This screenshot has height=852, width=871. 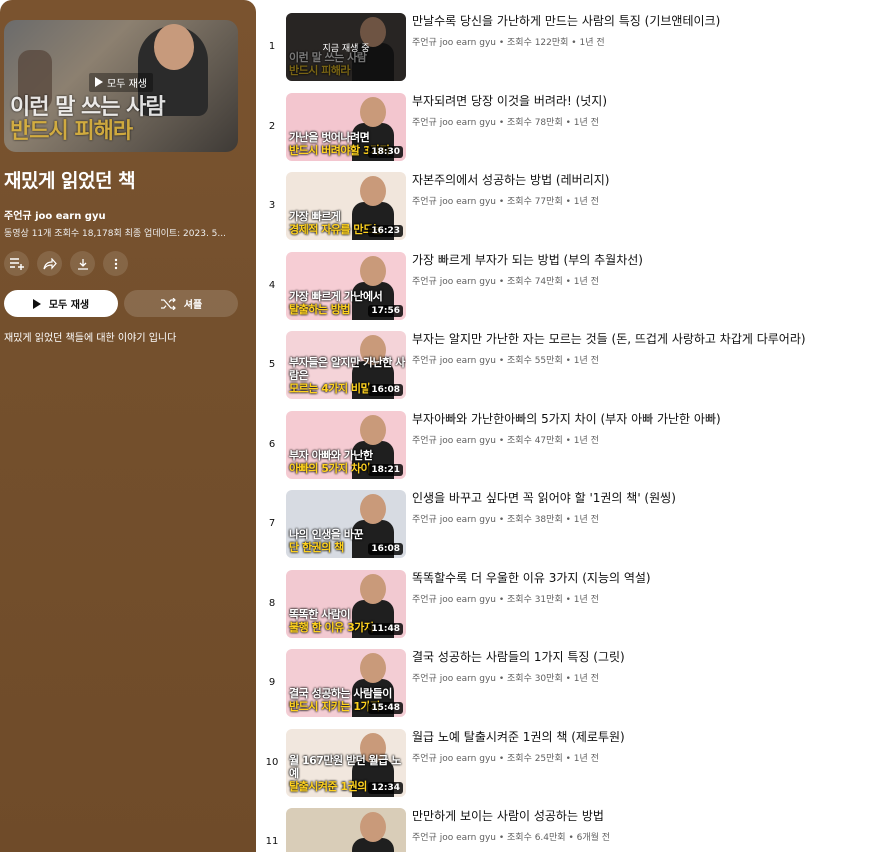 I want to click on hero-figure-head, so click(x=174, y=47).